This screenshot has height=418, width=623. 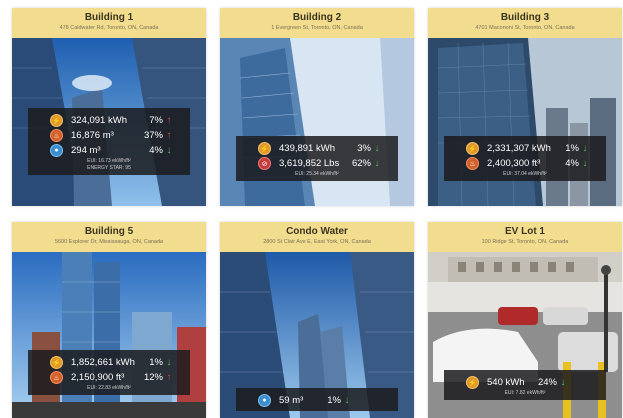 What do you see at coordinates (317, 17) in the screenshot?
I see `card-title: Building 2` at bounding box center [317, 17].